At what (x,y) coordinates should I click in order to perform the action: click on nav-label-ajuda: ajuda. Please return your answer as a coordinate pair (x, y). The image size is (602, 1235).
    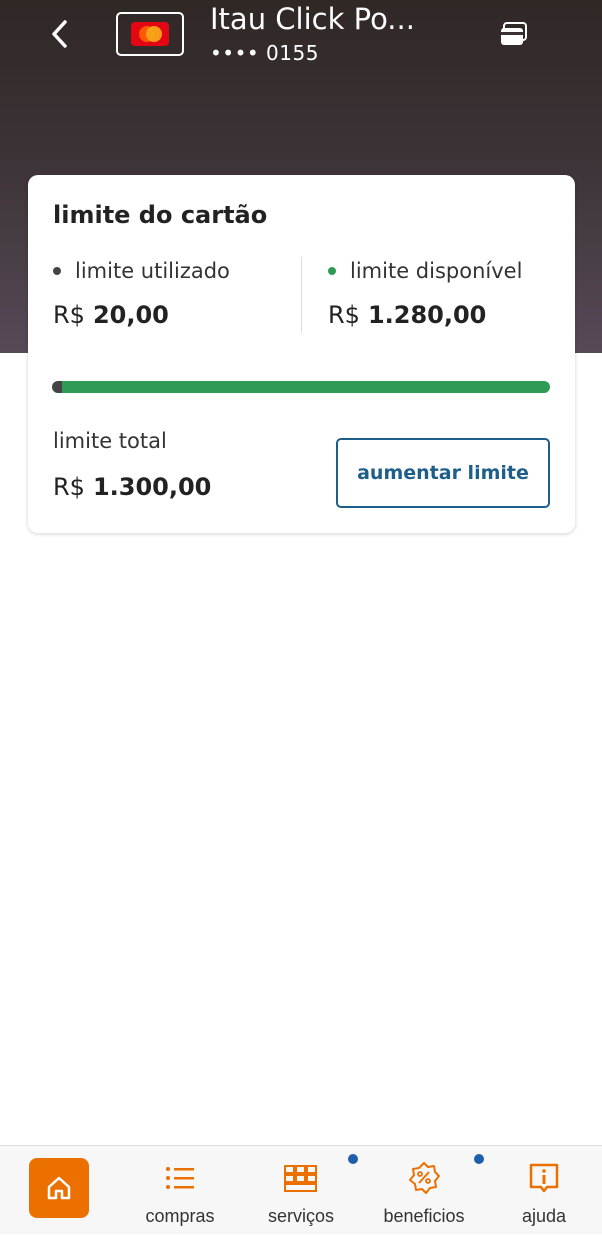
    Looking at the image, I should click on (544, 1216).